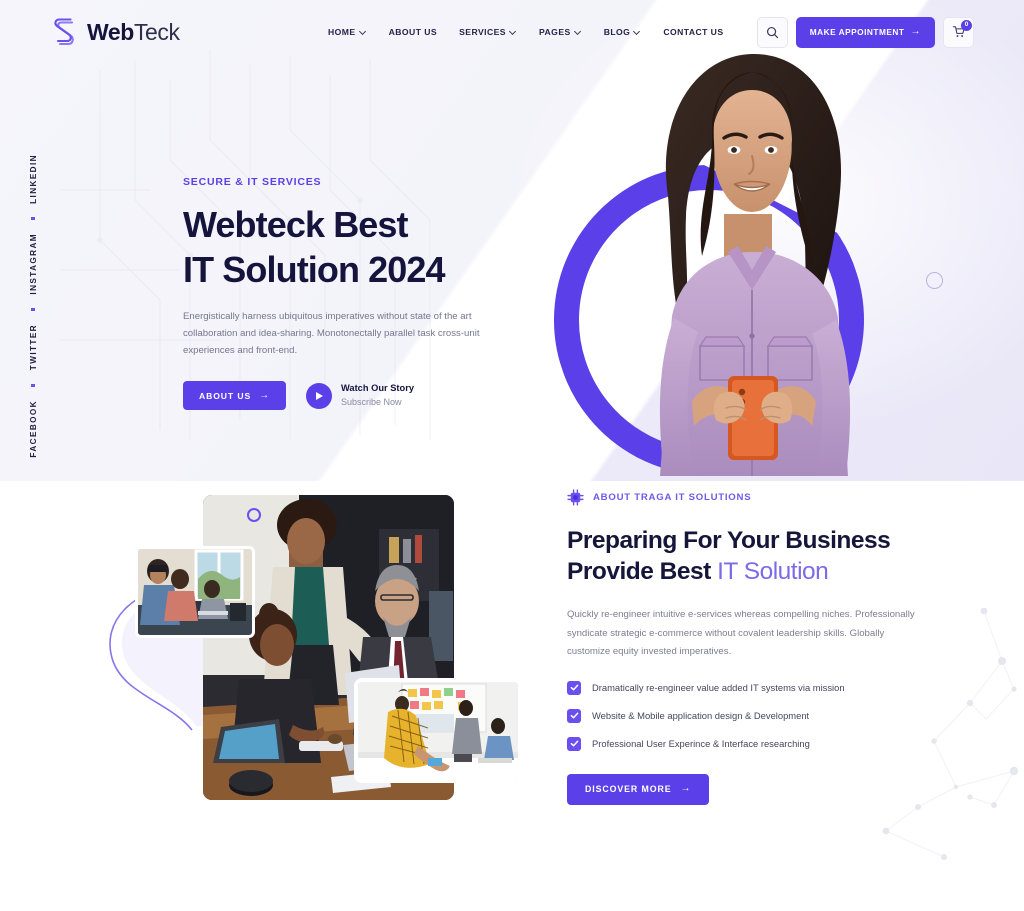  Describe the element at coordinates (672, 497) in the screenshot. I see `about-eyebrow-label: ABOUT TRAGA IT SOLUTIONS` at that location.